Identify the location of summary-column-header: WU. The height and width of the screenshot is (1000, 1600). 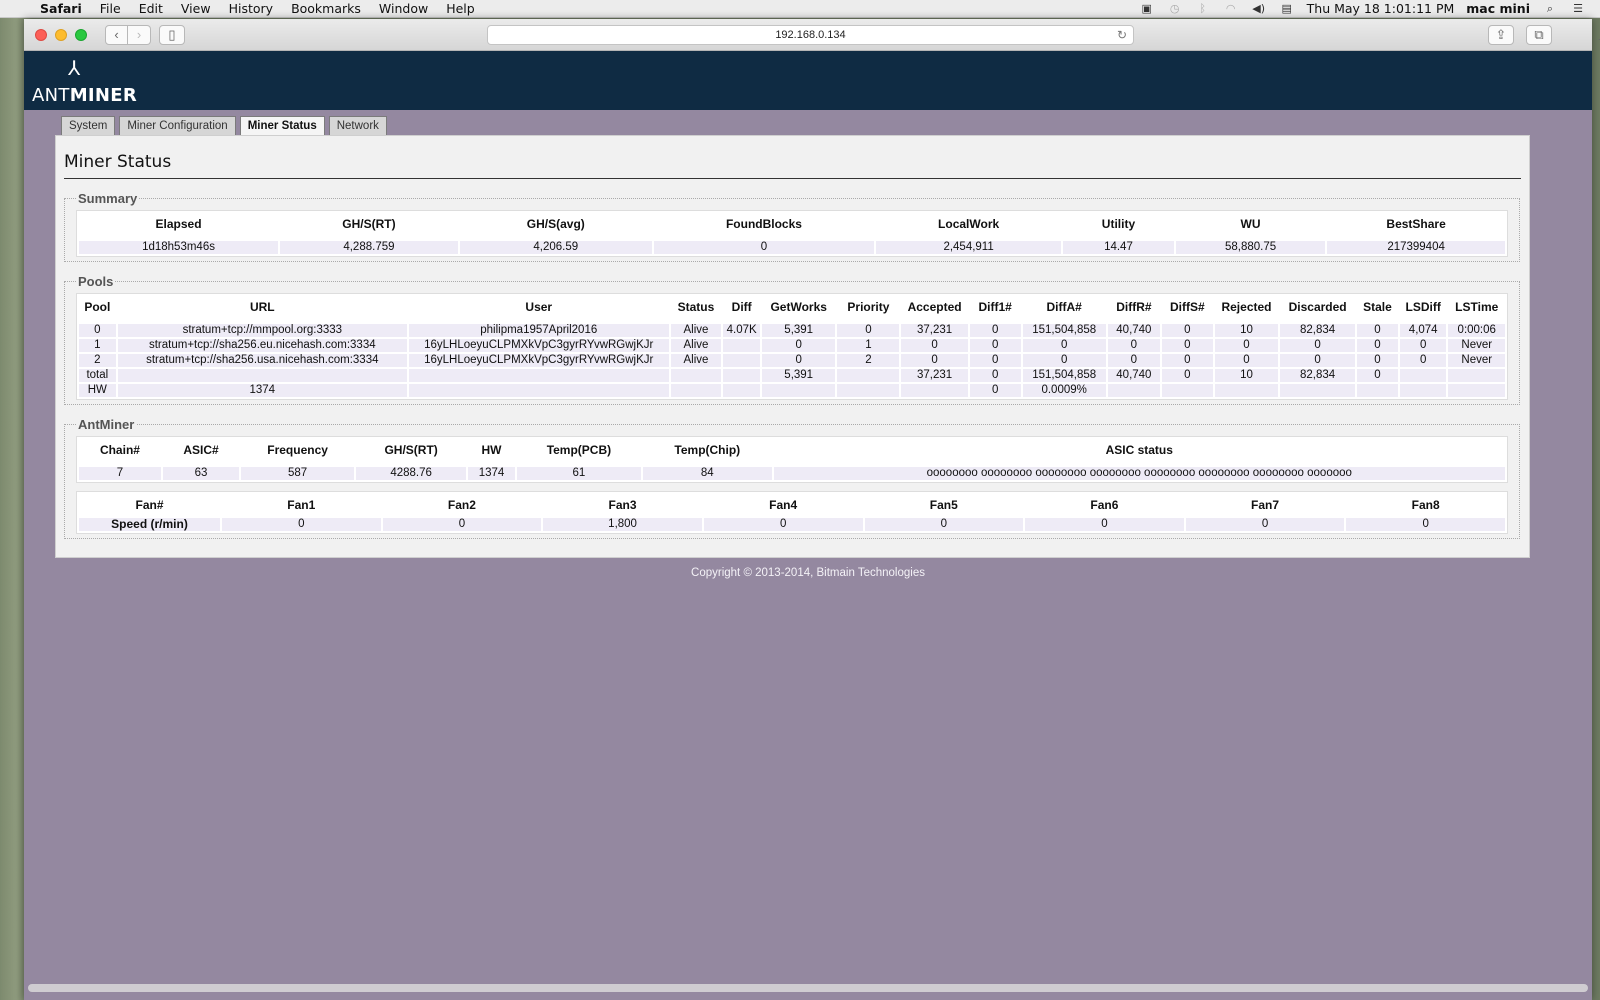
(1250, 224).